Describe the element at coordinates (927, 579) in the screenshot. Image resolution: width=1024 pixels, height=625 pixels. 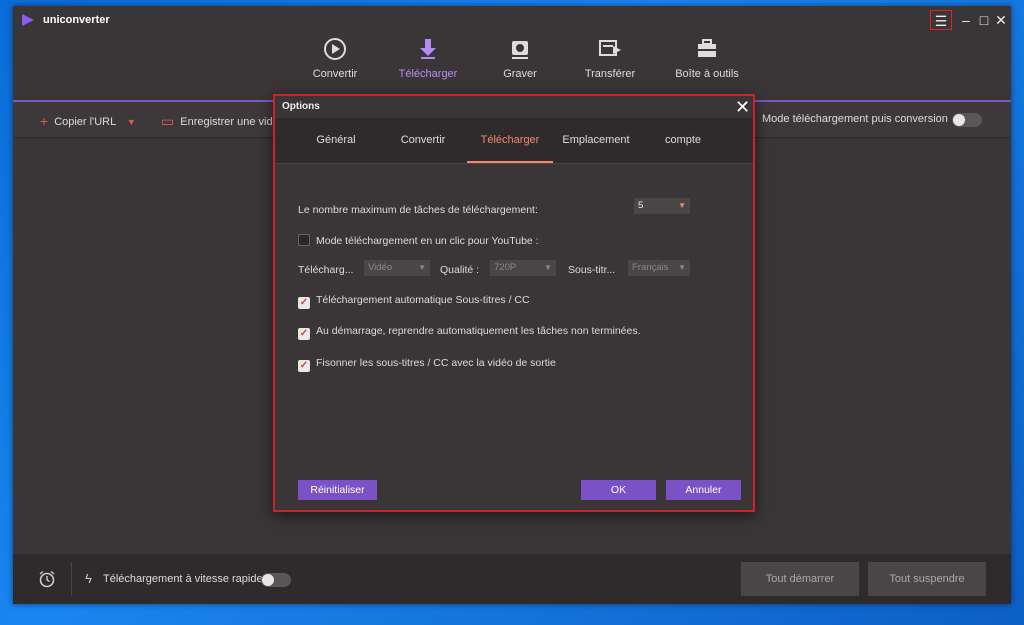
I see `pause-all-button: Tout suspendre` at that location.